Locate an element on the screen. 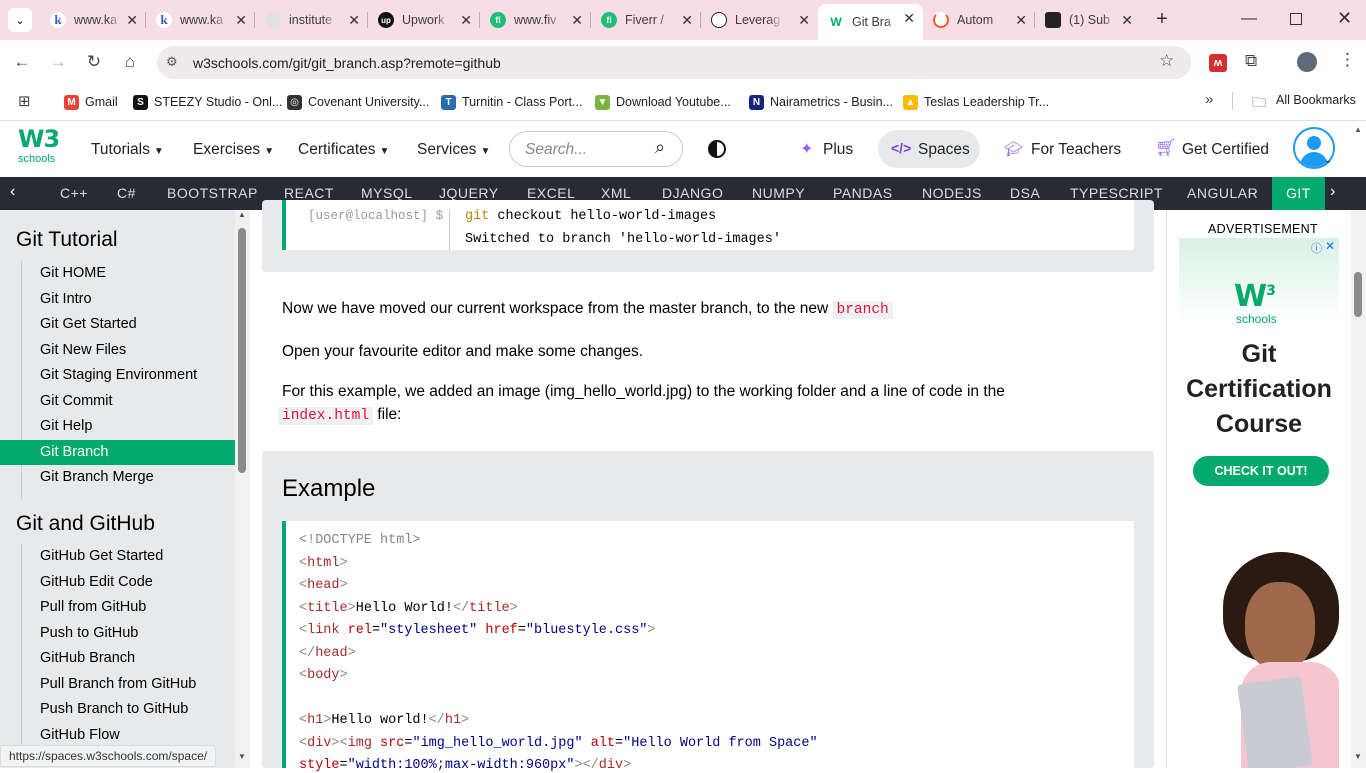  topnav-item-pandas: PANDAS is located at coordinates (863, 193).